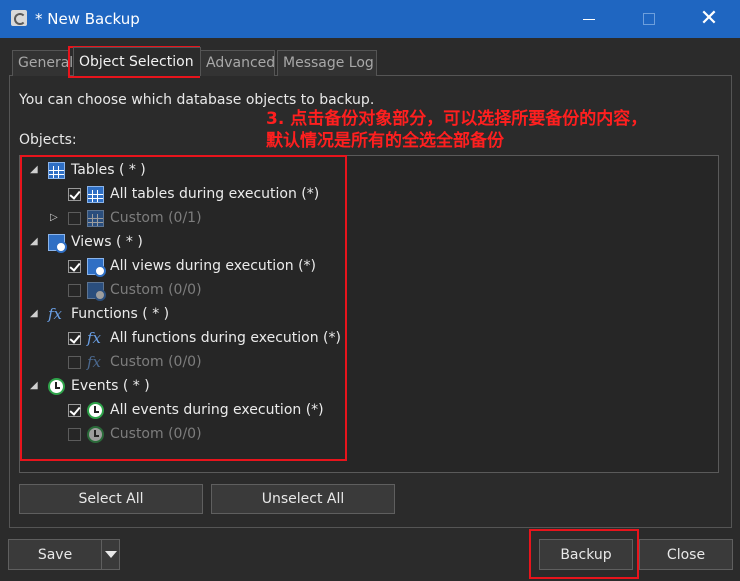  I want to click on window-title: * New Backup, so click(87, 19).